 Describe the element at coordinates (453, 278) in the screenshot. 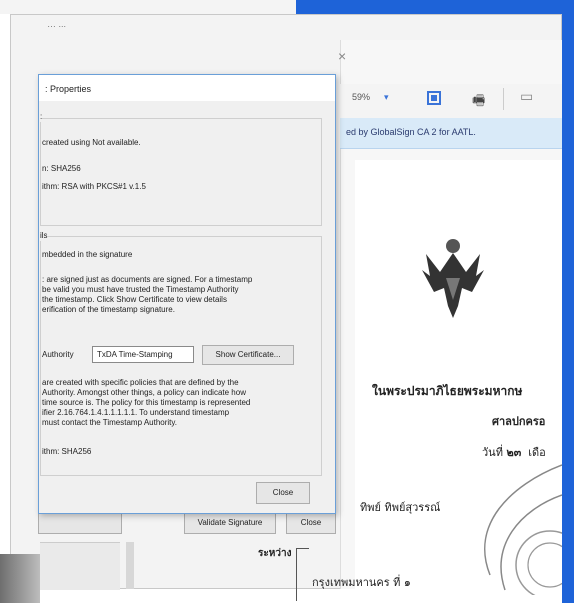

I see `garuda-emblem-icon` at that location.